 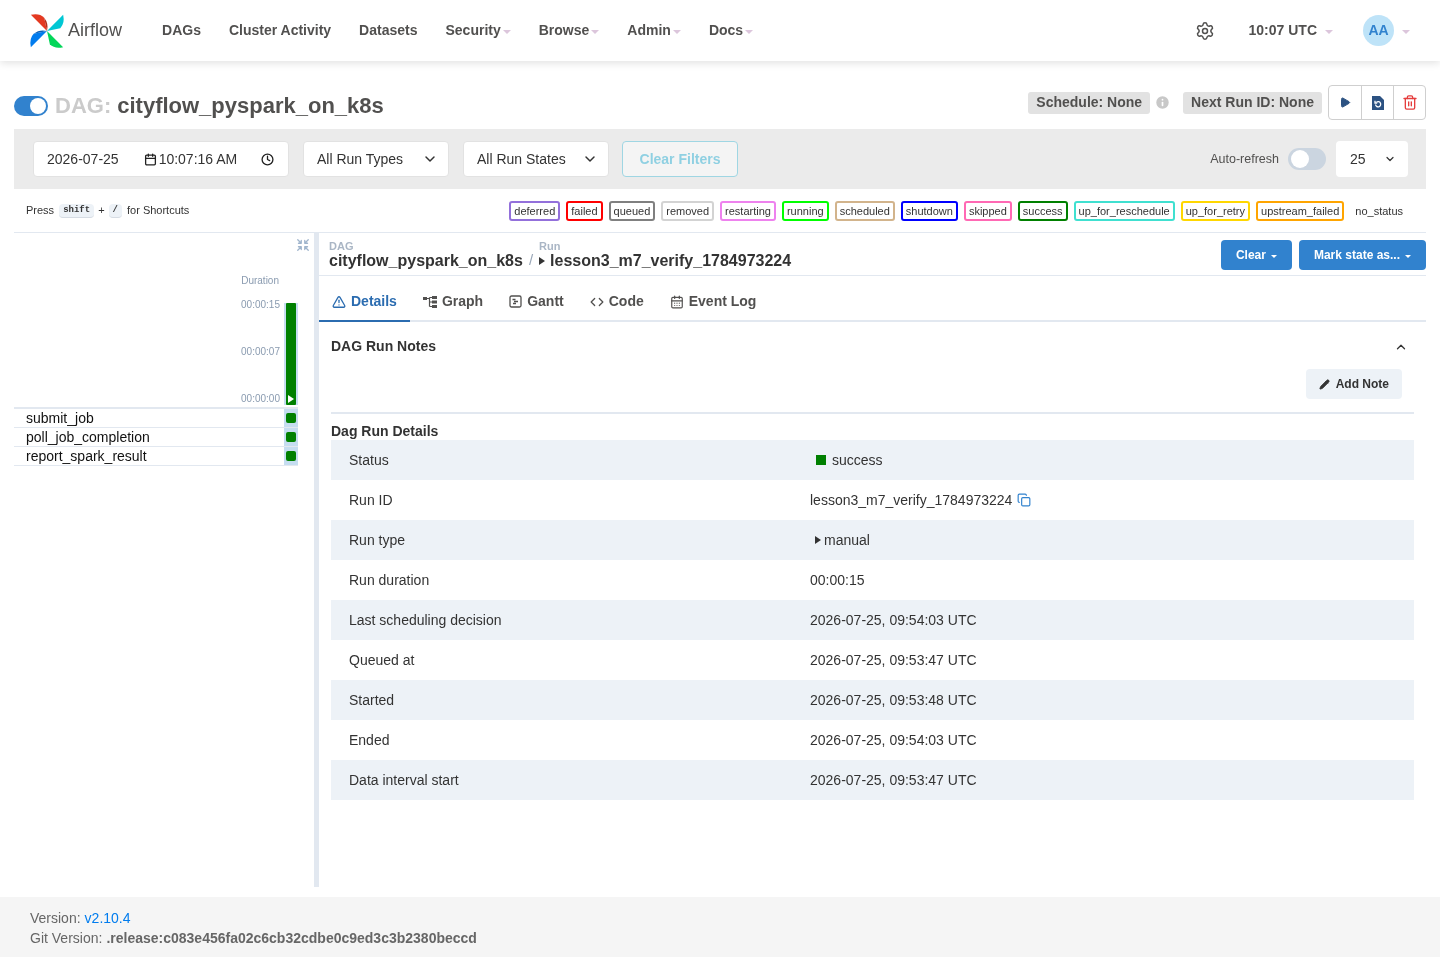 What do you see at coordinates (1377, 102) in the screenshot?
I see `file-refresh-icon` at bounding box center [1377, 102].